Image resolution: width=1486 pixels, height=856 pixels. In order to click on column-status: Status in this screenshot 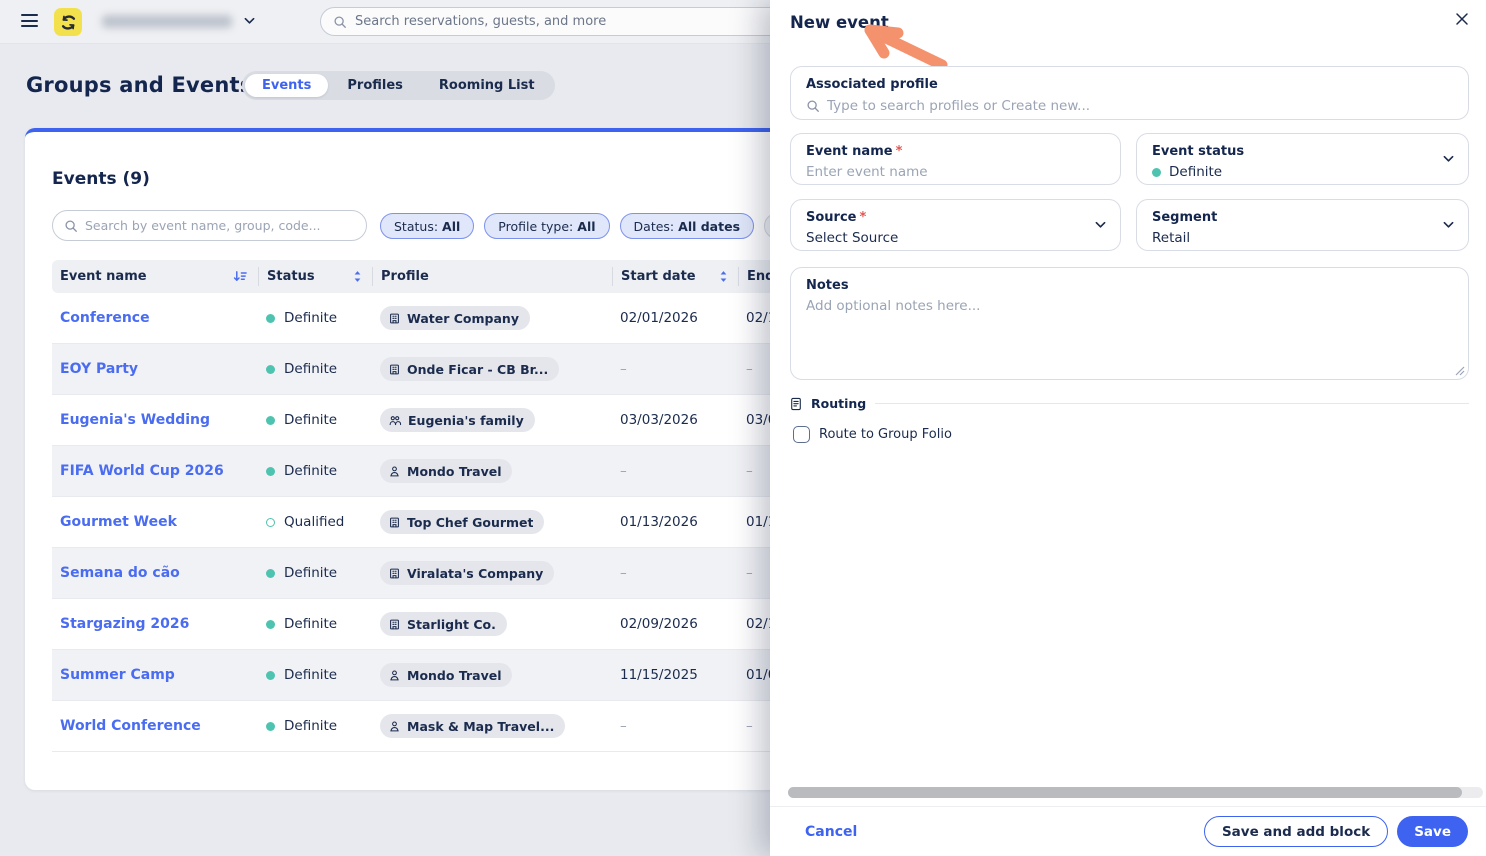, I will do `click(315, 276)`.